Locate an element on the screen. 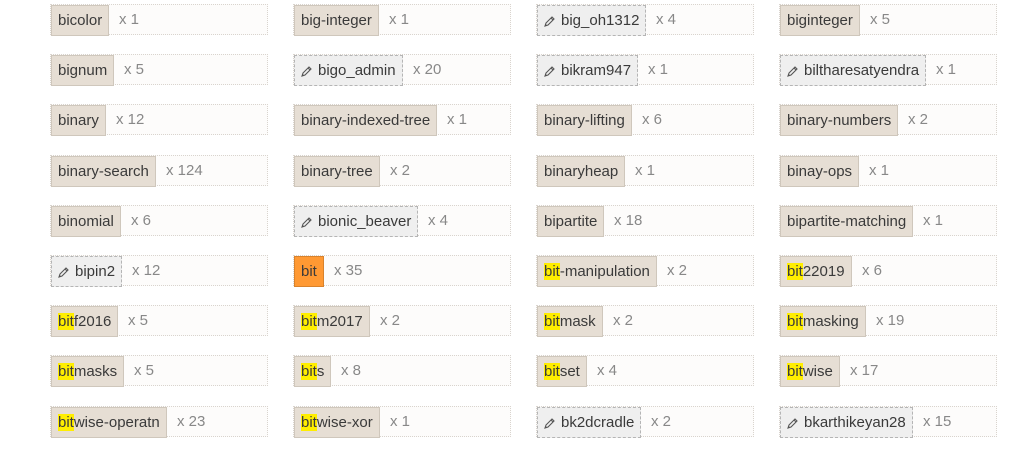  tag-link: bigo_admin is located at coordinates (348, 70).